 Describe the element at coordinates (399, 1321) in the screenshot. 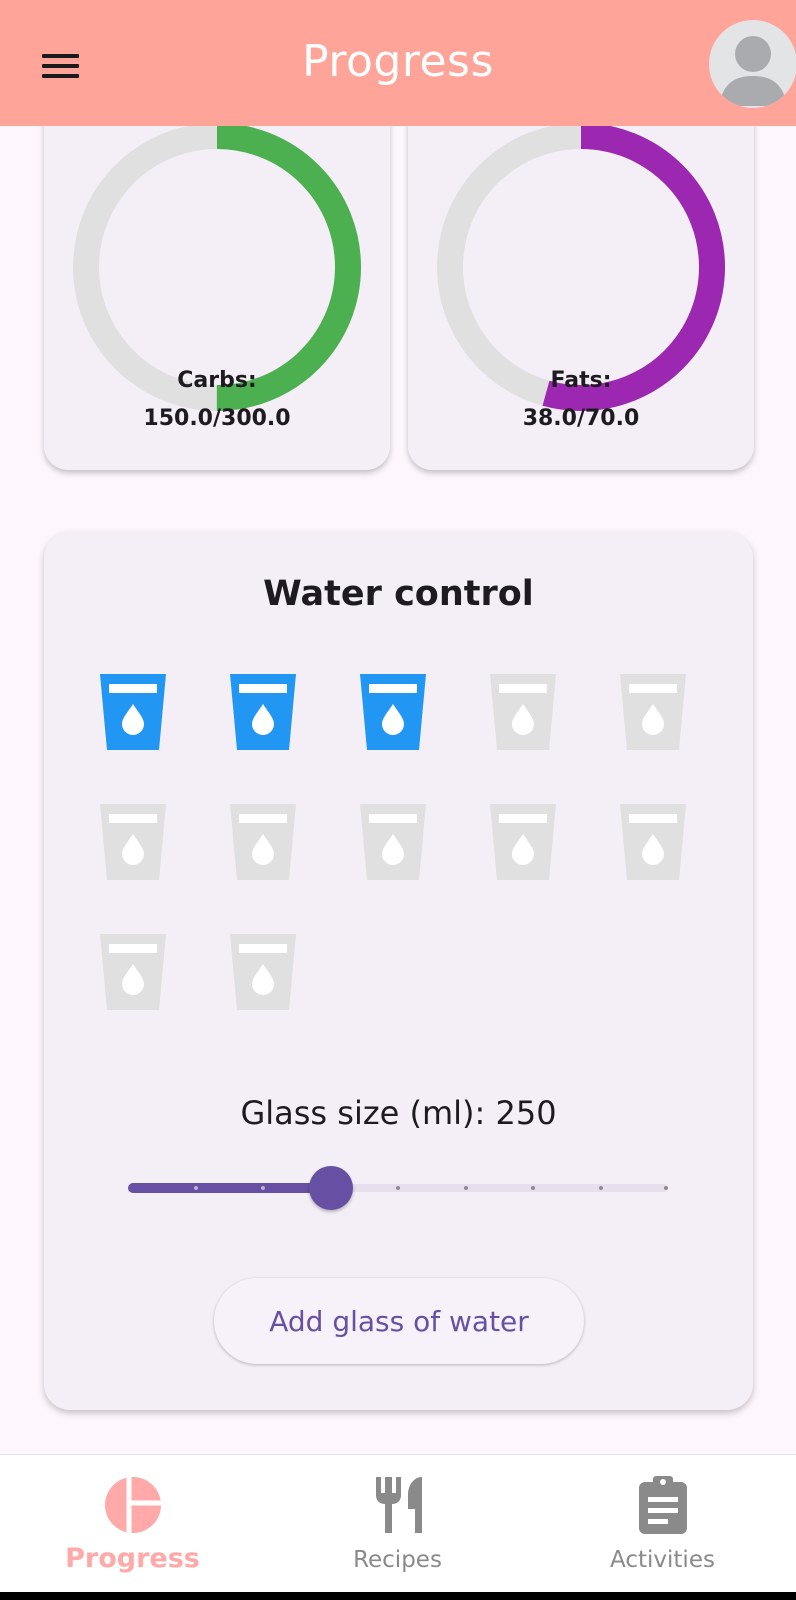

I see `add-glass-of-water-button: Add glass of water` at that location.